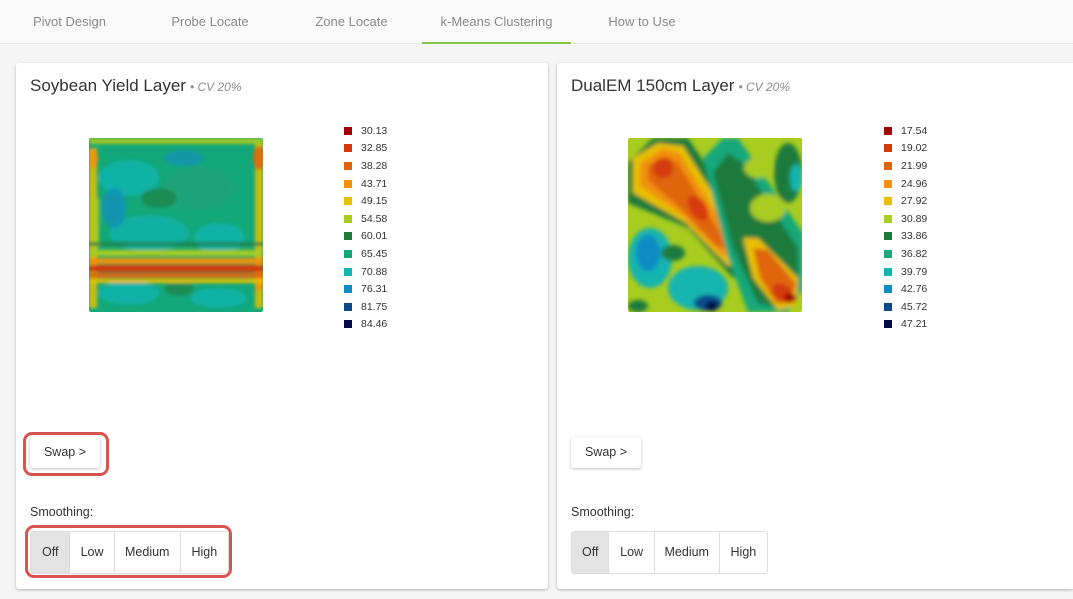 This screenshot has width=1073, height=599. Describe the element at coordinates (384, 272) in the screenshot. I see `legend-item: 70.88` at that location.